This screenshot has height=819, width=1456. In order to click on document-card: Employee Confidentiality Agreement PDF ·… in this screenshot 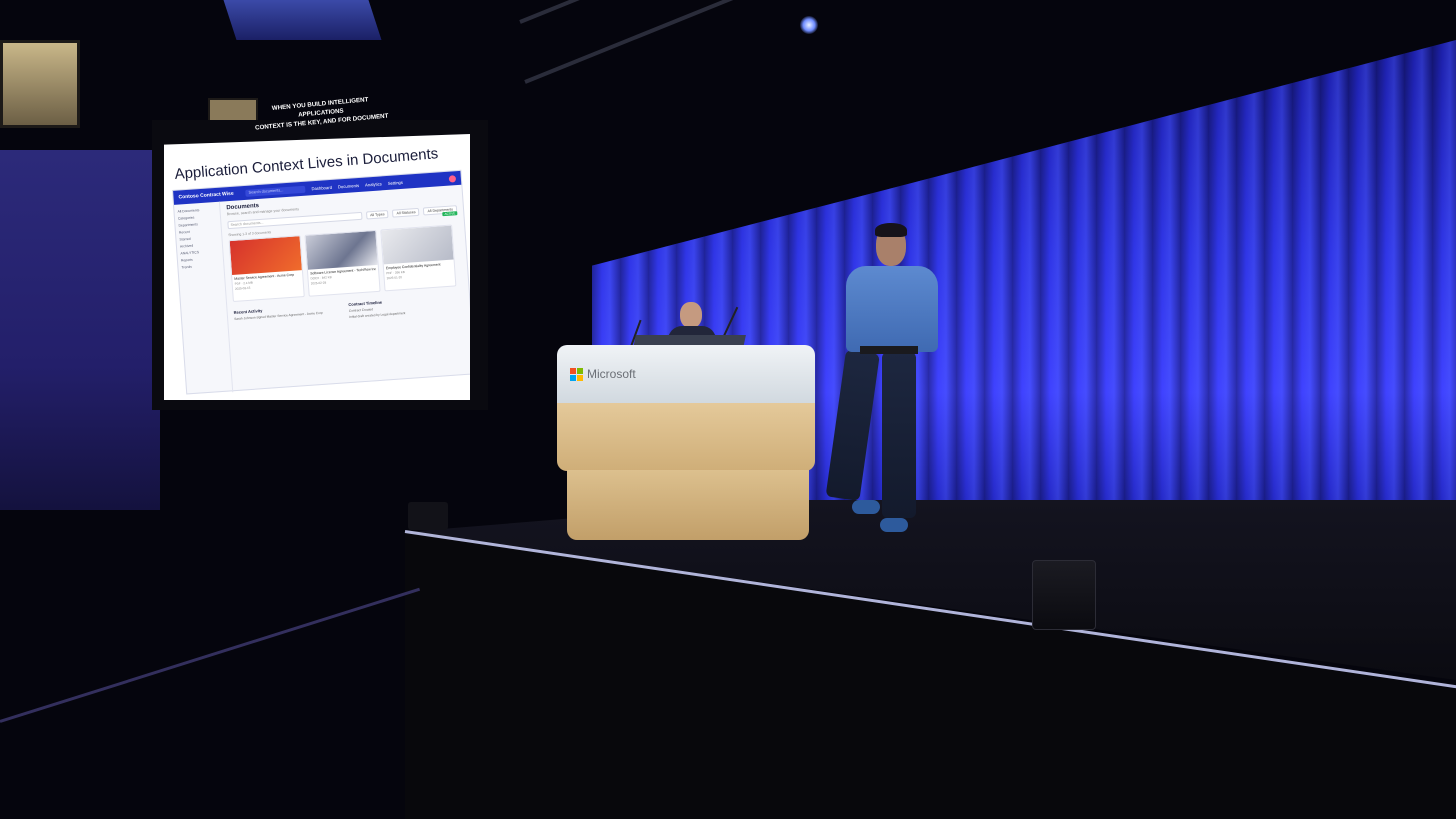, I will do `click(418, 258)`.